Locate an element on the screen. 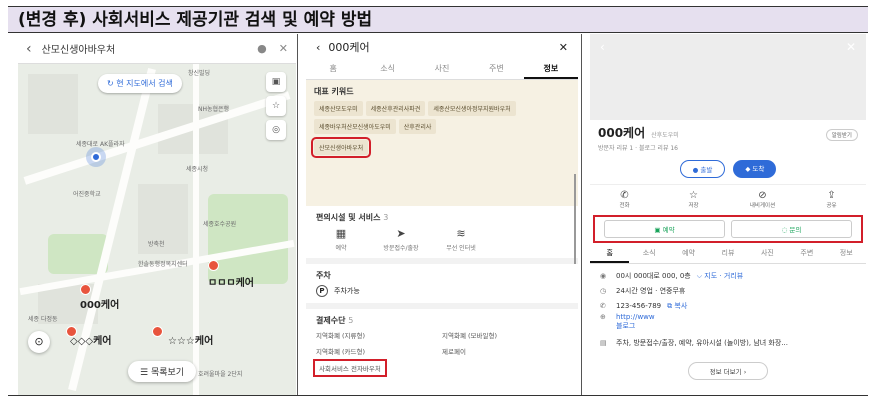 This screenshot has width=877, height=405. keyword-chip: 세종산모도우미 is located at coordinates (338, 108).